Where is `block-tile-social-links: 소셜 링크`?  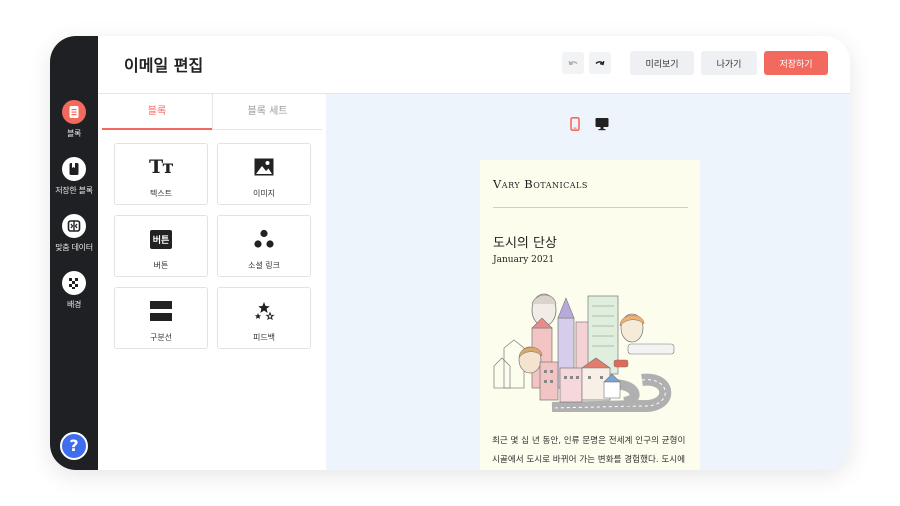
block-tile-social-links: 소셜 링크 is located at coordinates (264, 246).